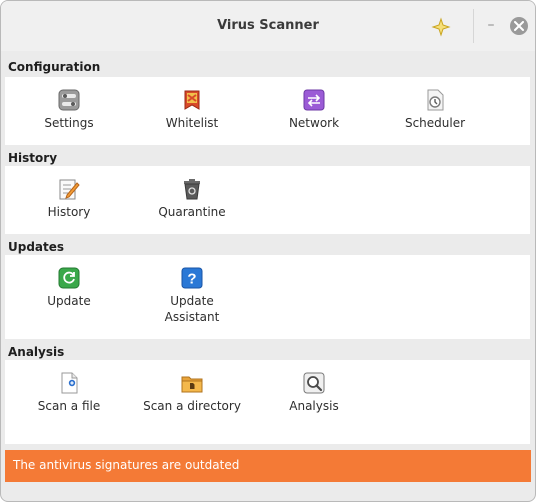 This screenshot has height=502, width=536. What do you see at coordinates (314, 383) in the screenshot?
I see `analysis-icon` at bounding box center [314, 383].